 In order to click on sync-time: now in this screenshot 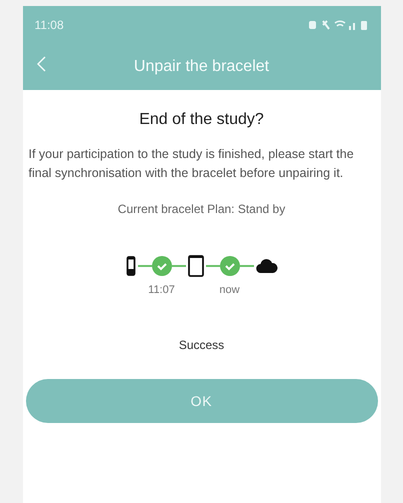, I will do `click(229, 290)`.